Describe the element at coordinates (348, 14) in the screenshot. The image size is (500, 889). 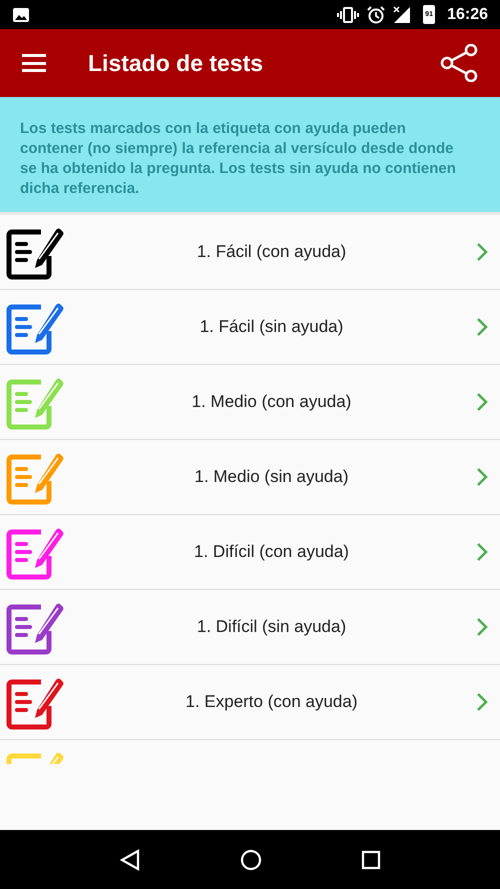
I see `vibrate-icon` at that location.